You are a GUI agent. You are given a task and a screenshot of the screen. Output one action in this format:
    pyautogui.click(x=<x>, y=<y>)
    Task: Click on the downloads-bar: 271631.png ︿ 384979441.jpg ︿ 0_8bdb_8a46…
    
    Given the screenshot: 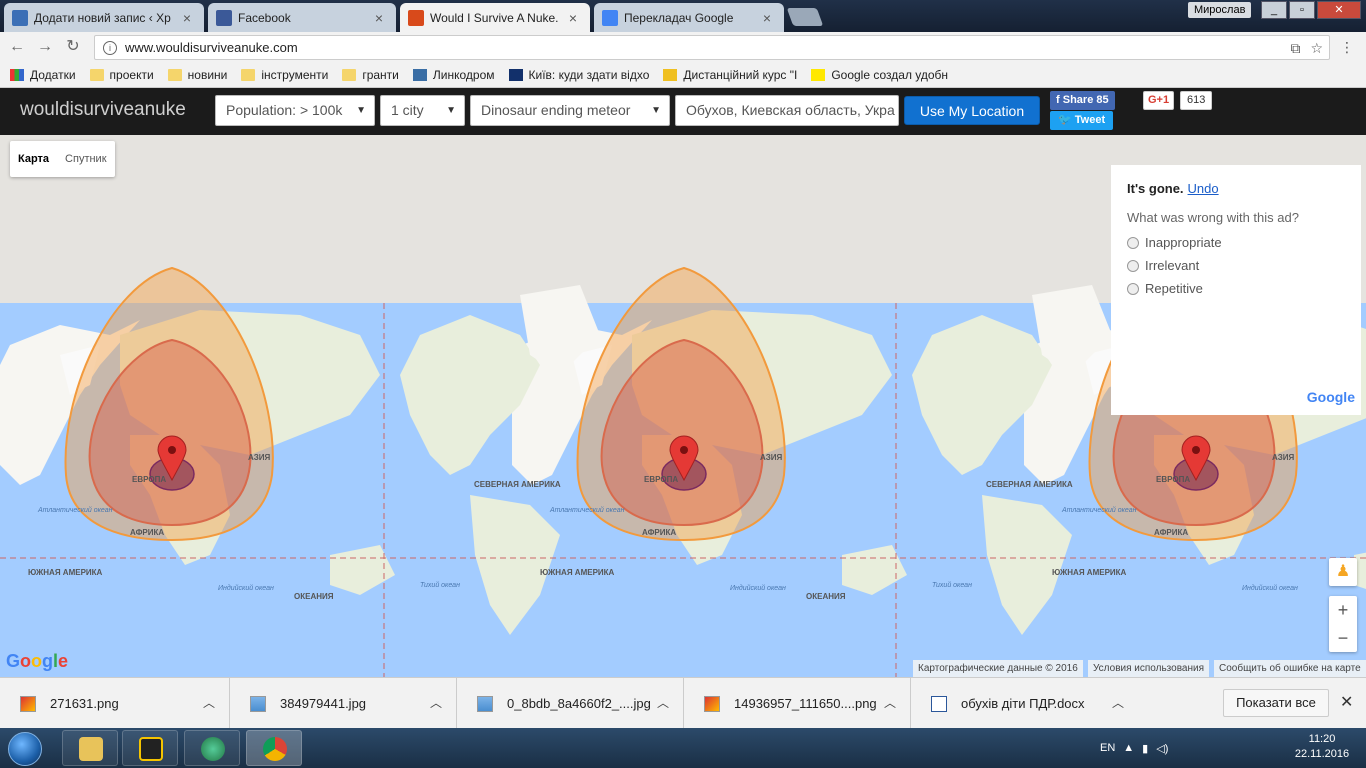 What is the action you would take?
    pyautogui.click(x=683, y=703)
    